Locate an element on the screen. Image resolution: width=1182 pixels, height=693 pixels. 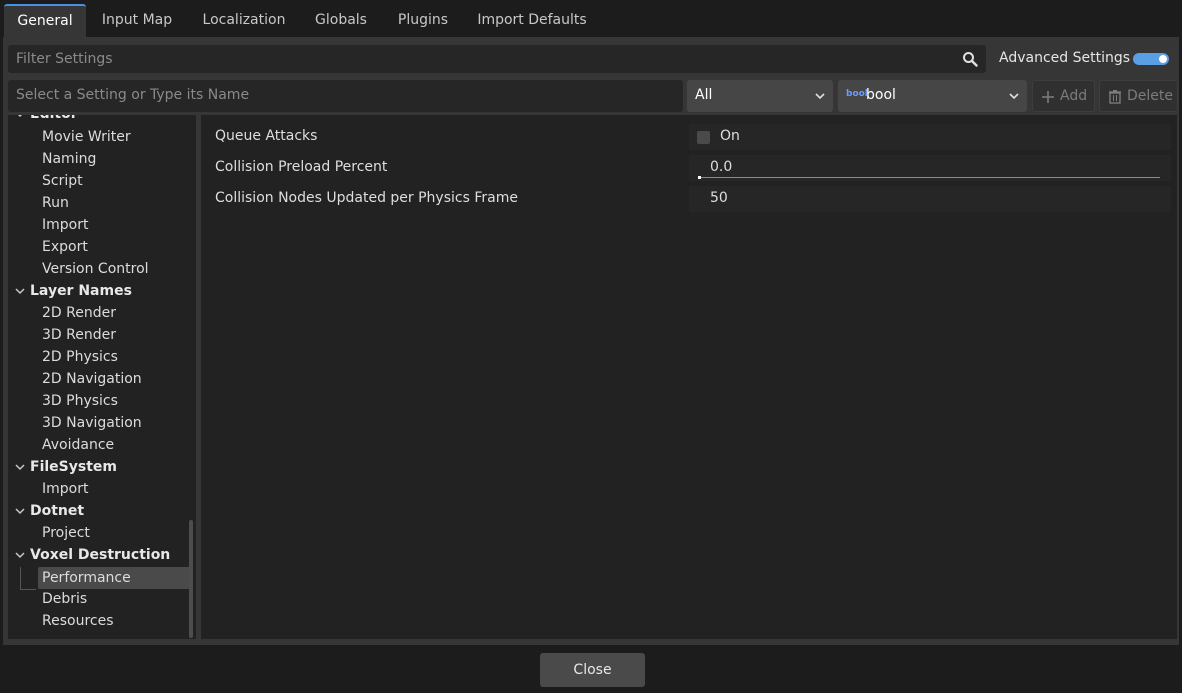
tree-label: Layer Names is located at coordinates (81, 291).